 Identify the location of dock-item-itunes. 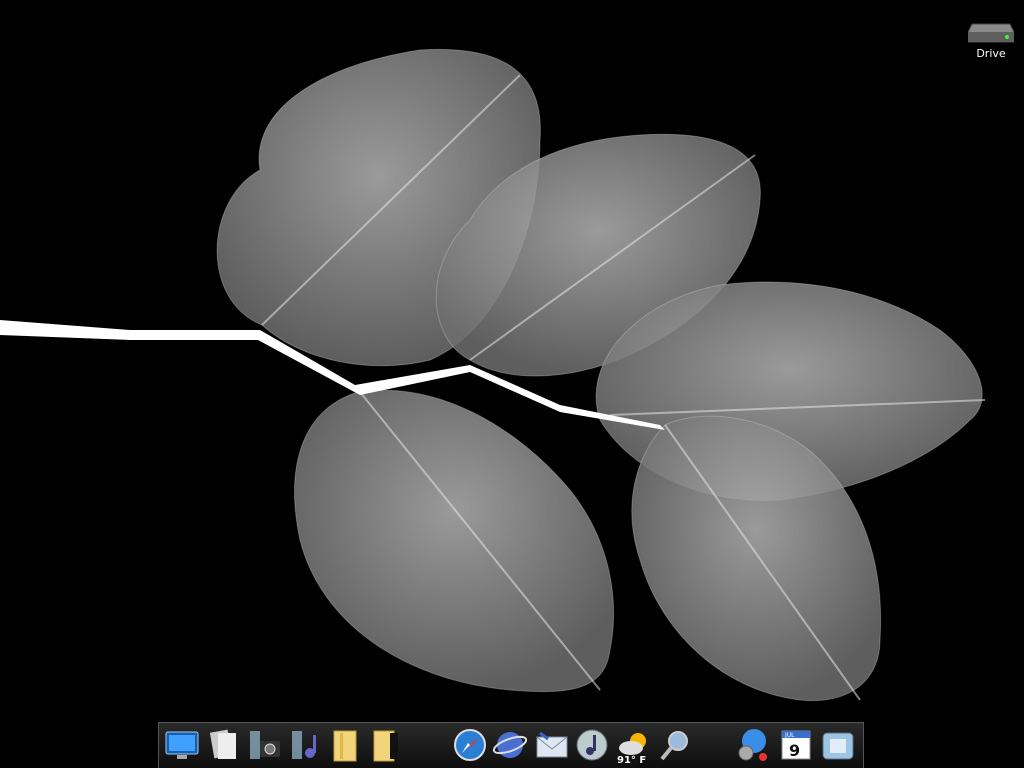
(592, 745).